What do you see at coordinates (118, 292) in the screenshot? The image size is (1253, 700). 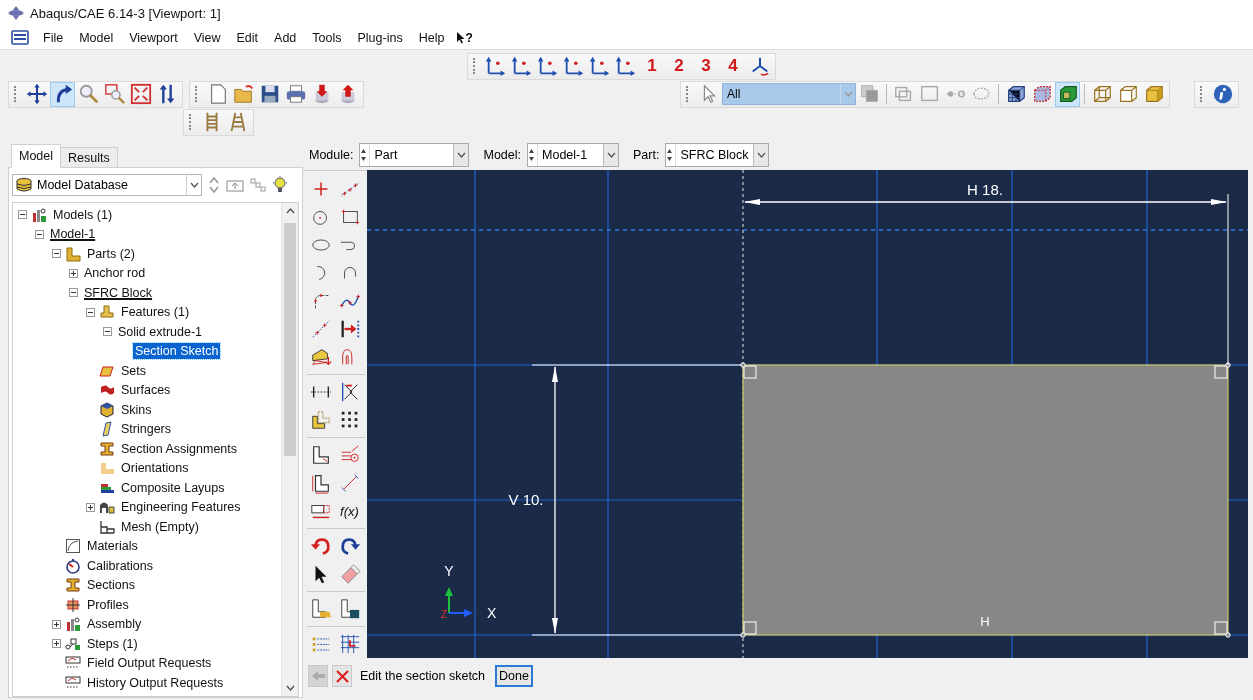 I see `tree-item: SFRC Block` at bounding box center [118, 292].